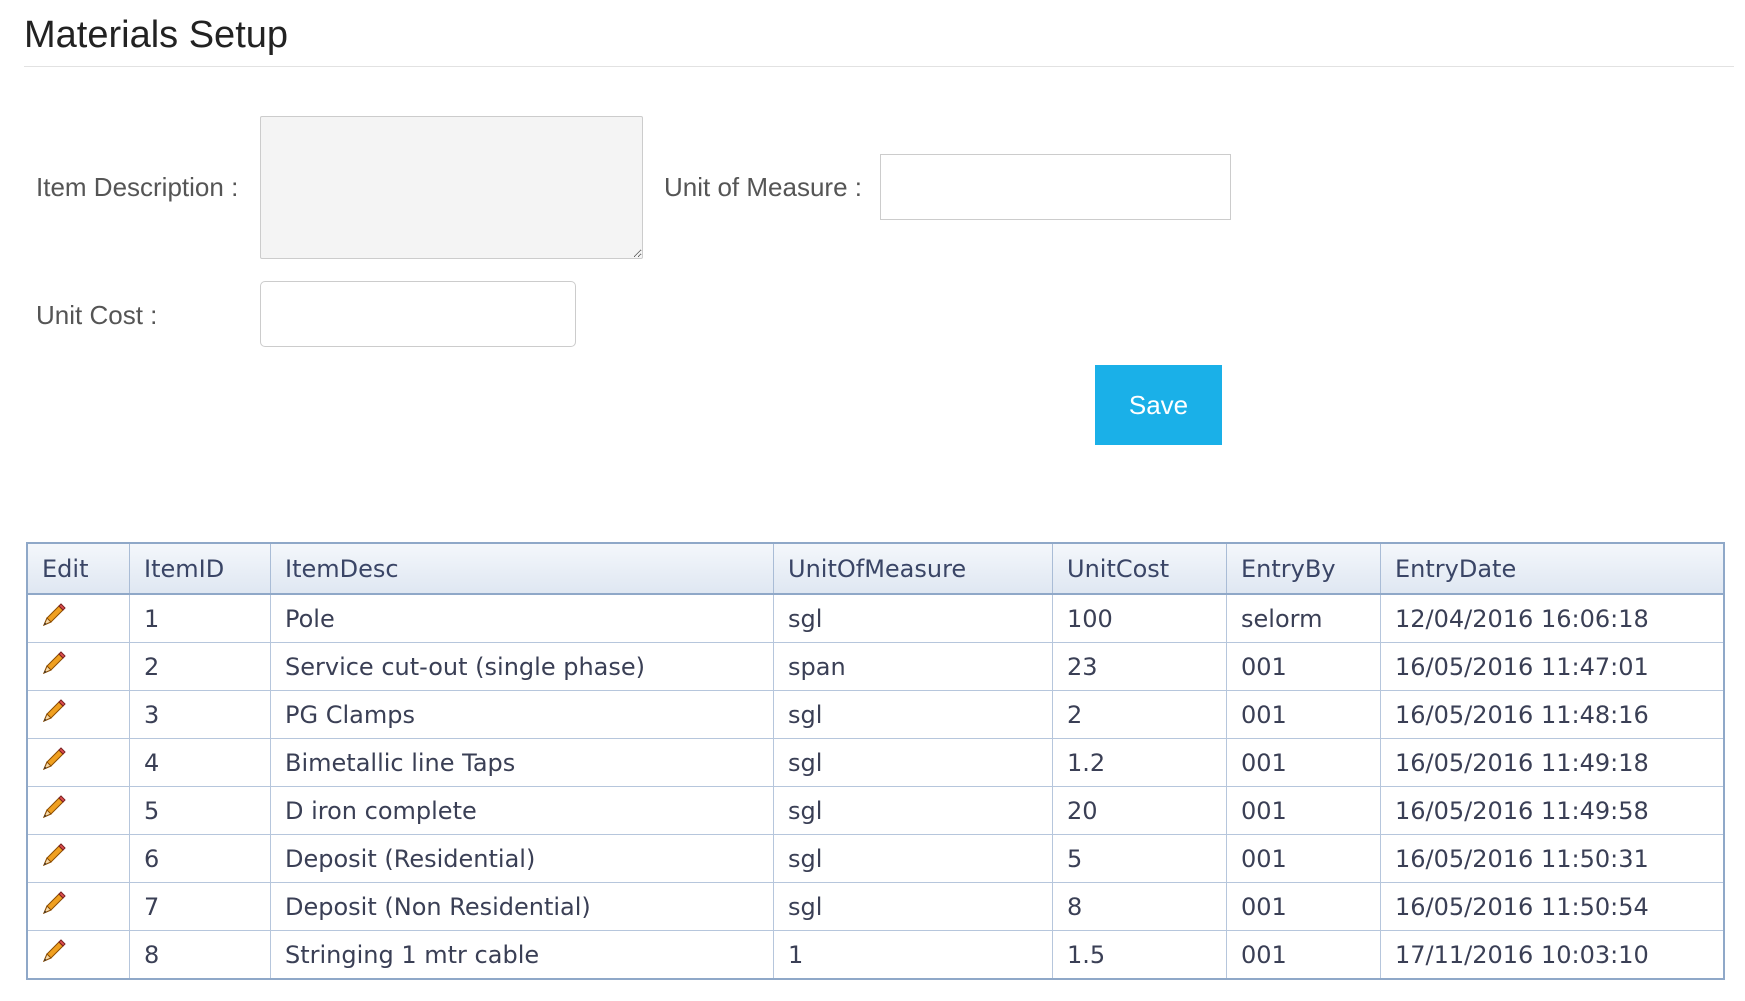 The height and width of the screenshot is (1001, 1745). I want to click on cell-entrydate: 16/05/2016 11:49:58, so click(1552, 810).